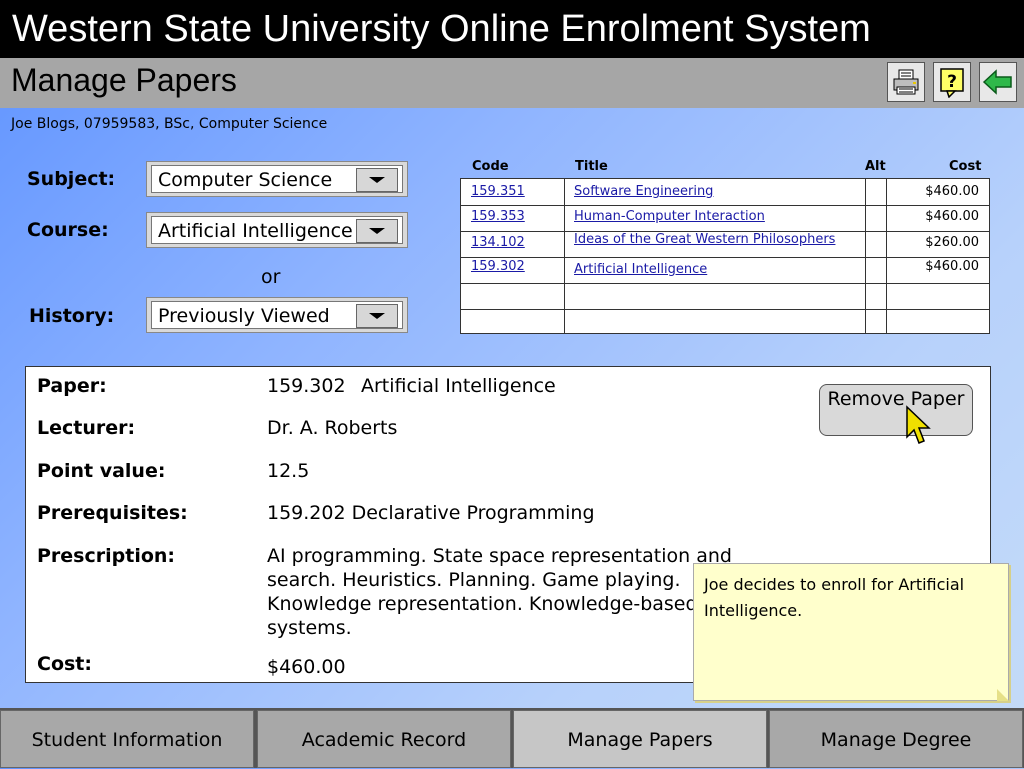  I want to click on tab-manage-degree: Manage Degree, so click(896, 739).